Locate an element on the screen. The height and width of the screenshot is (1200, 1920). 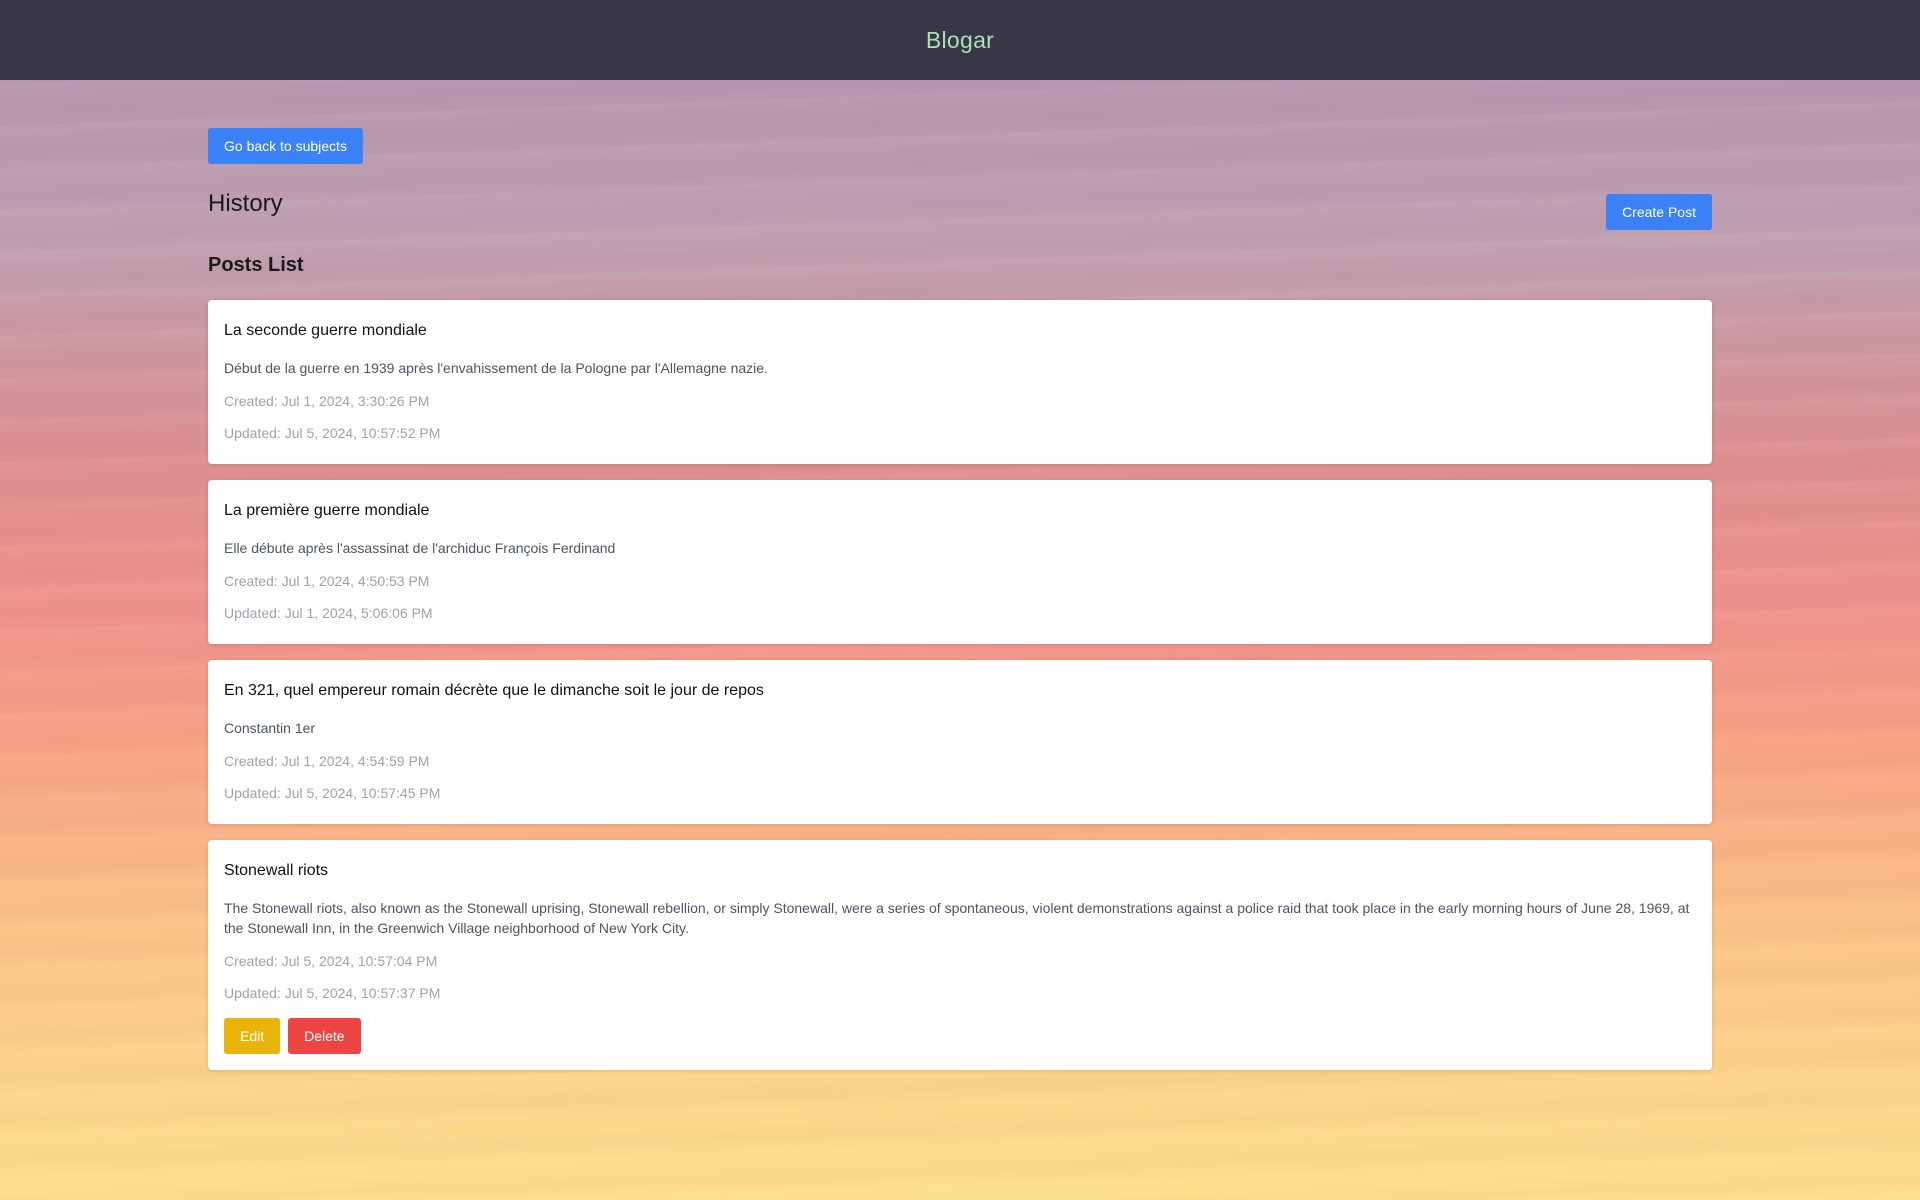
brand-logo-text: Blogar is located at coordinates (960, 40).